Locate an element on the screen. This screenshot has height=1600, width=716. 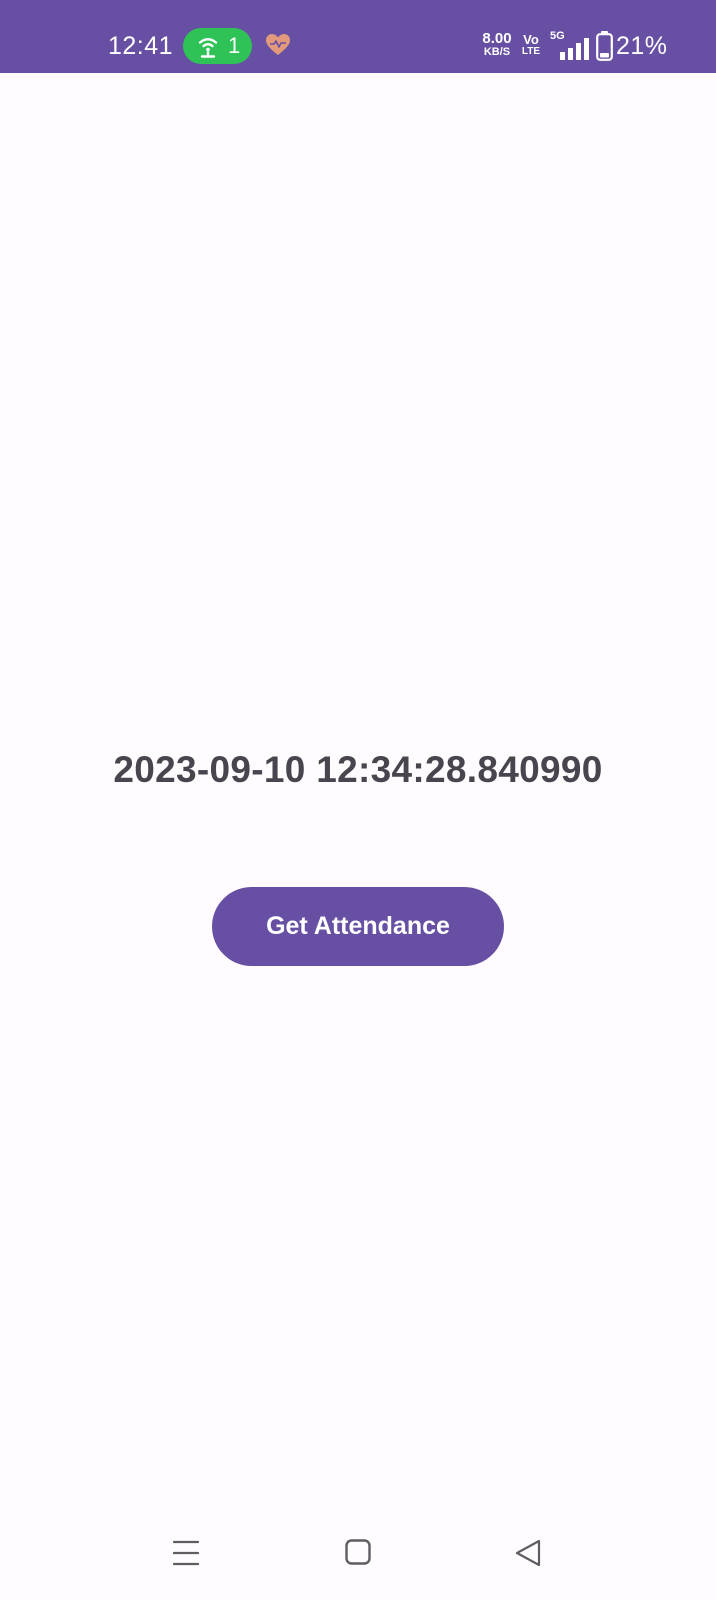
navigation-bar is located at coordinates (358, 1556).